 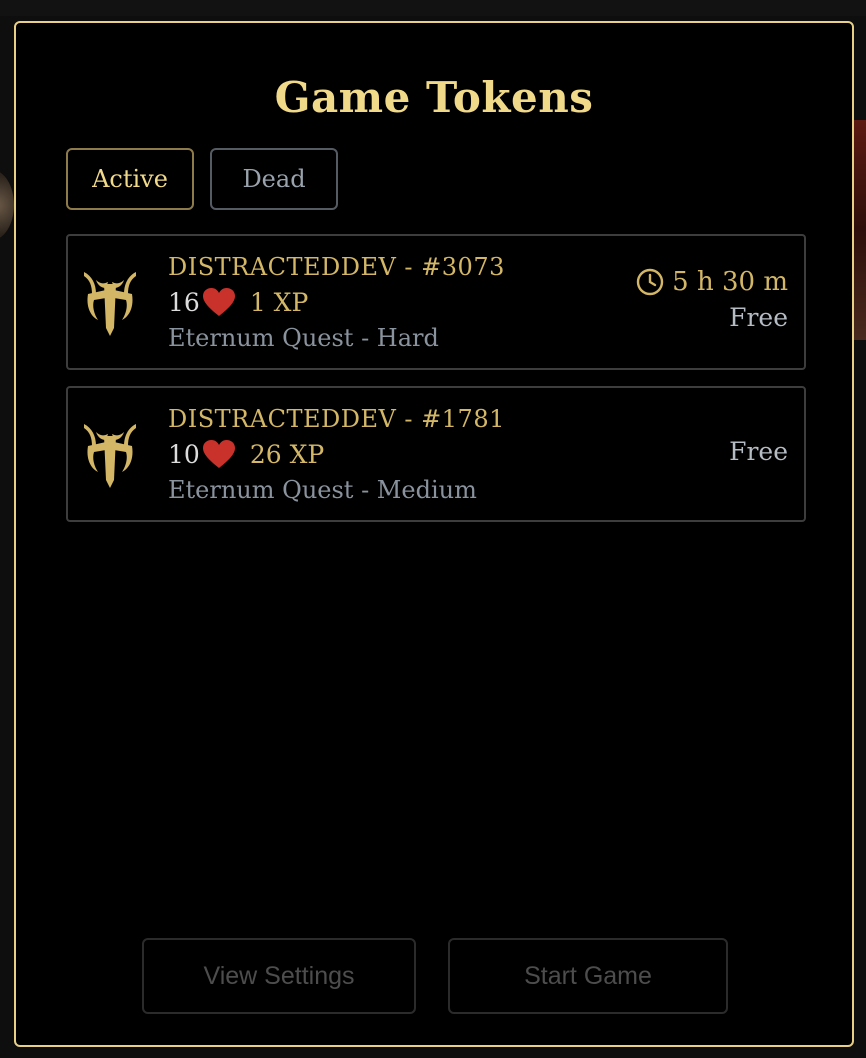 I want to click on tab-dead: Dead, so click(x=274, y=179).